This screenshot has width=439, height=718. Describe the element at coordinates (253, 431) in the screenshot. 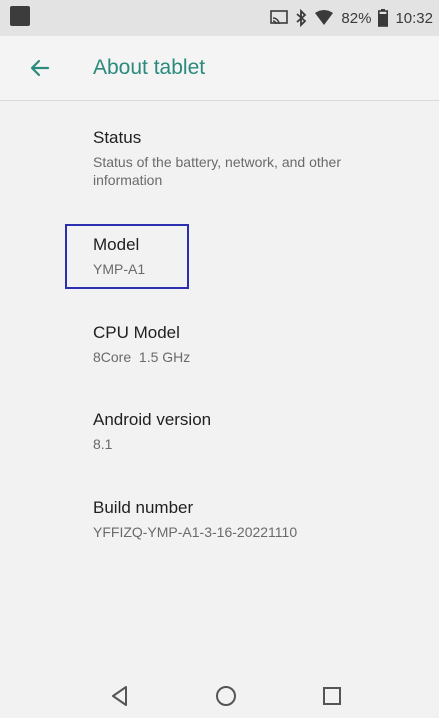

I see `list-item-android-version: Android version 8.1` at that location.